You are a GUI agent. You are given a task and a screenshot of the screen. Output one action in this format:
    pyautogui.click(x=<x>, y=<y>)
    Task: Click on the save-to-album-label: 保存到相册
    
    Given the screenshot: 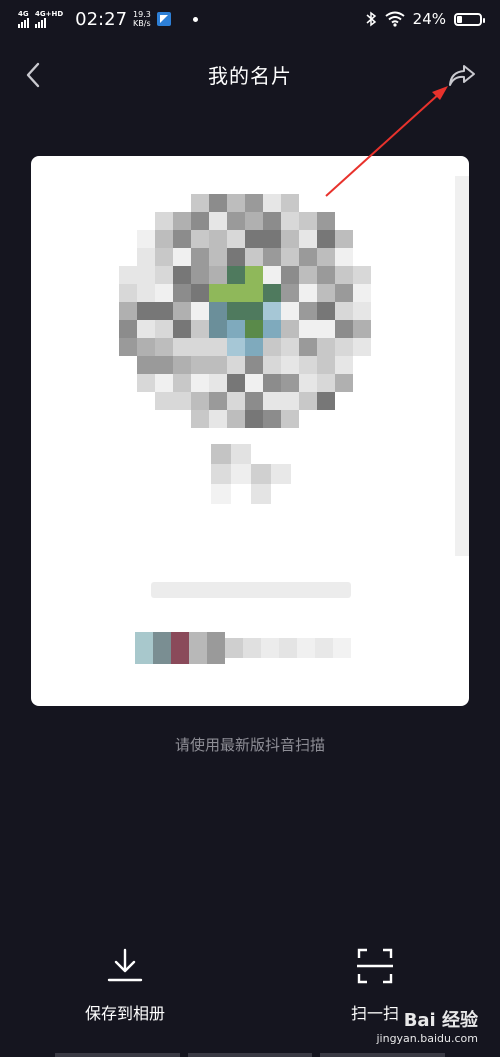 What is the action you would take?
    pyautogui.click(x=124, y=1013)
    